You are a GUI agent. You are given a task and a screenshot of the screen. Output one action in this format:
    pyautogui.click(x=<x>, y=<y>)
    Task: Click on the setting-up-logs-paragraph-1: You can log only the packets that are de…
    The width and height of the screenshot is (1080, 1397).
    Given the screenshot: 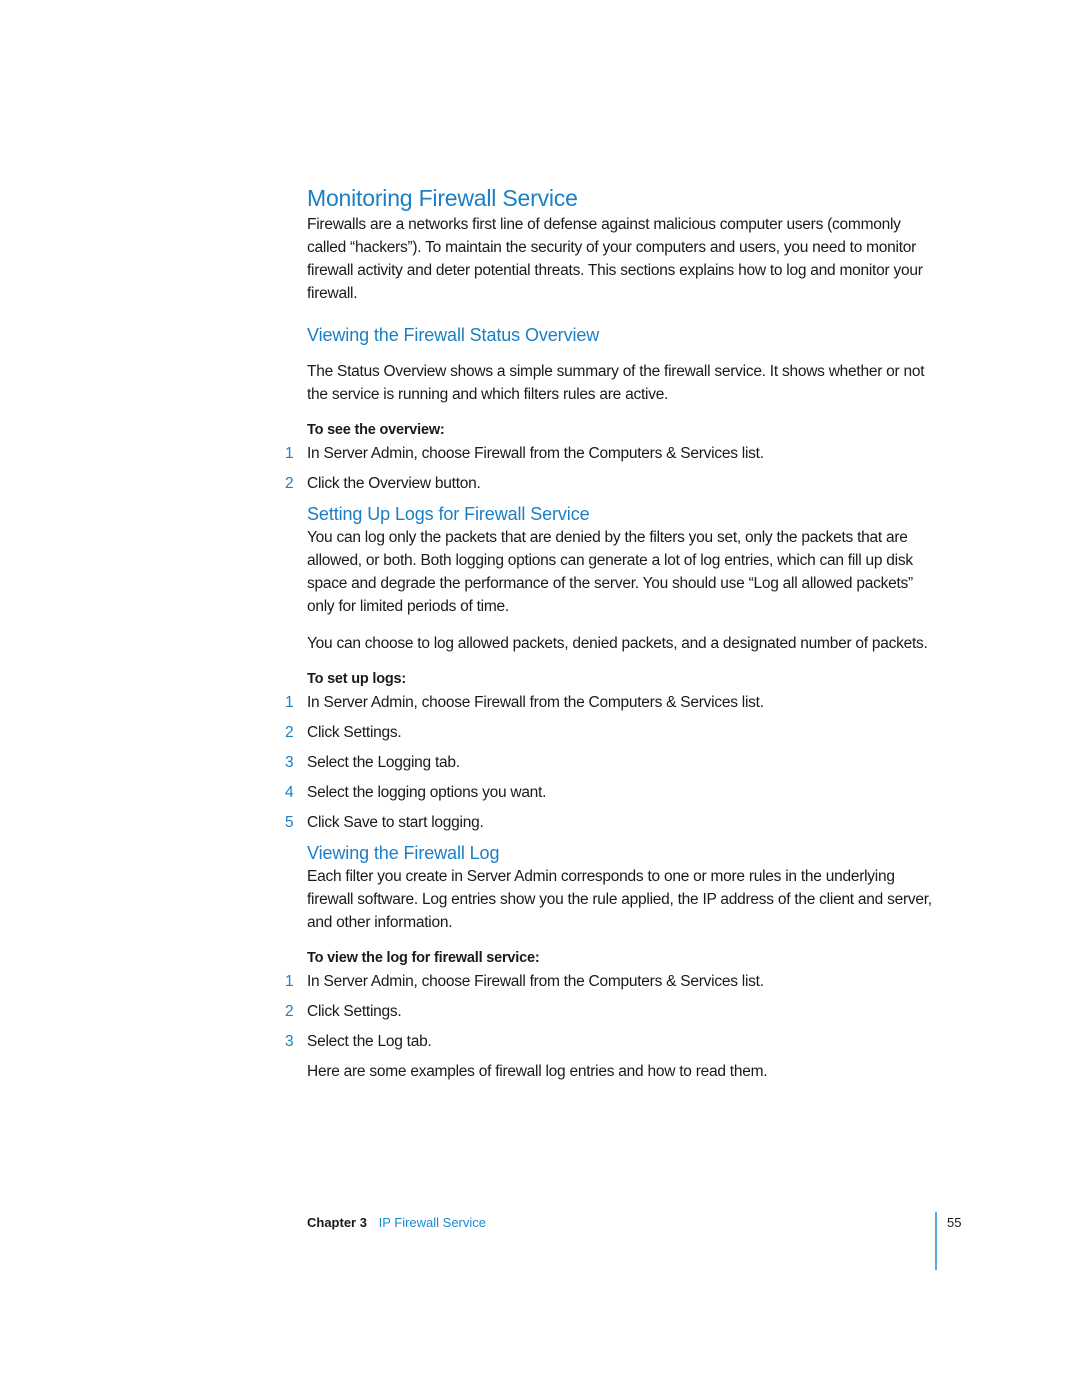 What is the action you would take?
    pyautogui.click(x=610, y=572)
    